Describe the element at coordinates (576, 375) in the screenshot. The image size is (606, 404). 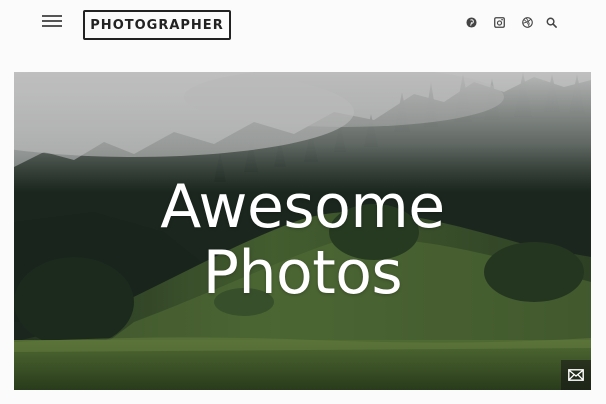
I see `mail-icon` at that location.